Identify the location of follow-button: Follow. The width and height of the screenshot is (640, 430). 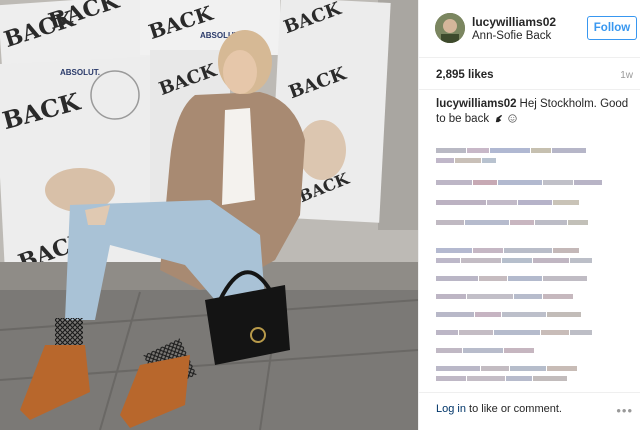
(612, 28).